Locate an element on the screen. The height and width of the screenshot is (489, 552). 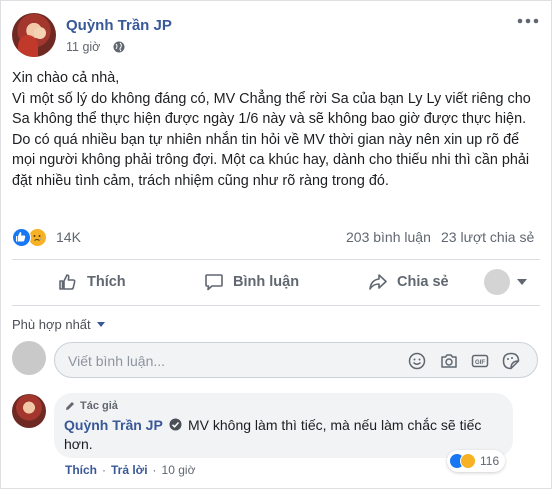
comment-icon is located at coordinates (214, 282).